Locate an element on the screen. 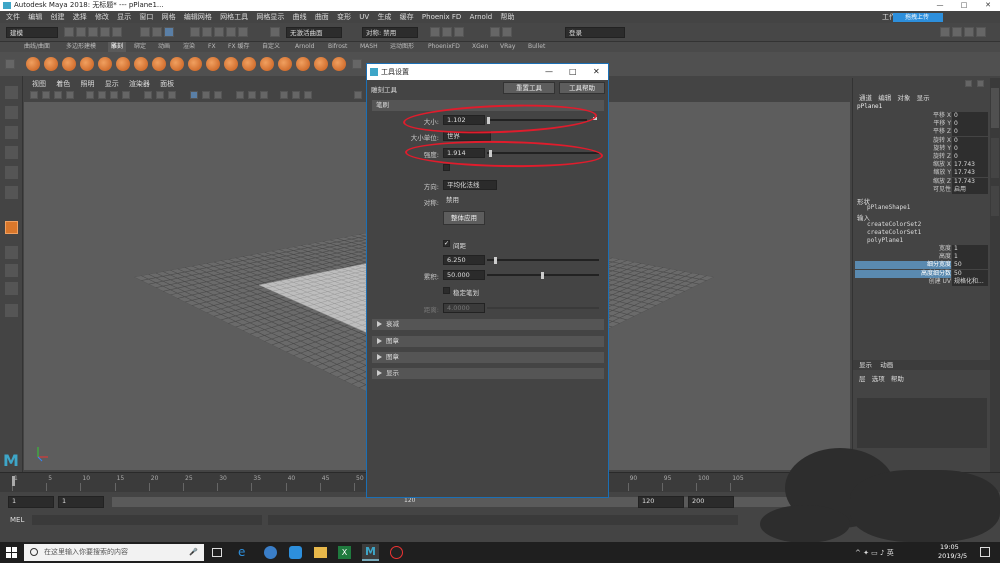 Image resolution: width=1000 pixels, height=563 pixels. select-hierarchy-icon is located at coordinates (145, 32).